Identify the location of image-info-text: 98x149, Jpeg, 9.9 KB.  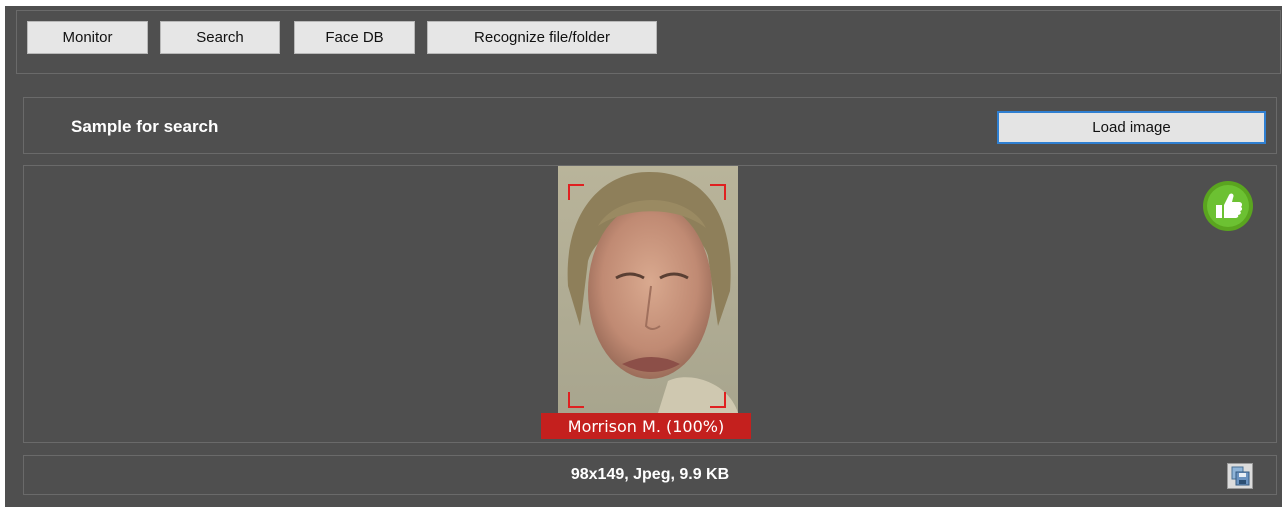
(650, 474).